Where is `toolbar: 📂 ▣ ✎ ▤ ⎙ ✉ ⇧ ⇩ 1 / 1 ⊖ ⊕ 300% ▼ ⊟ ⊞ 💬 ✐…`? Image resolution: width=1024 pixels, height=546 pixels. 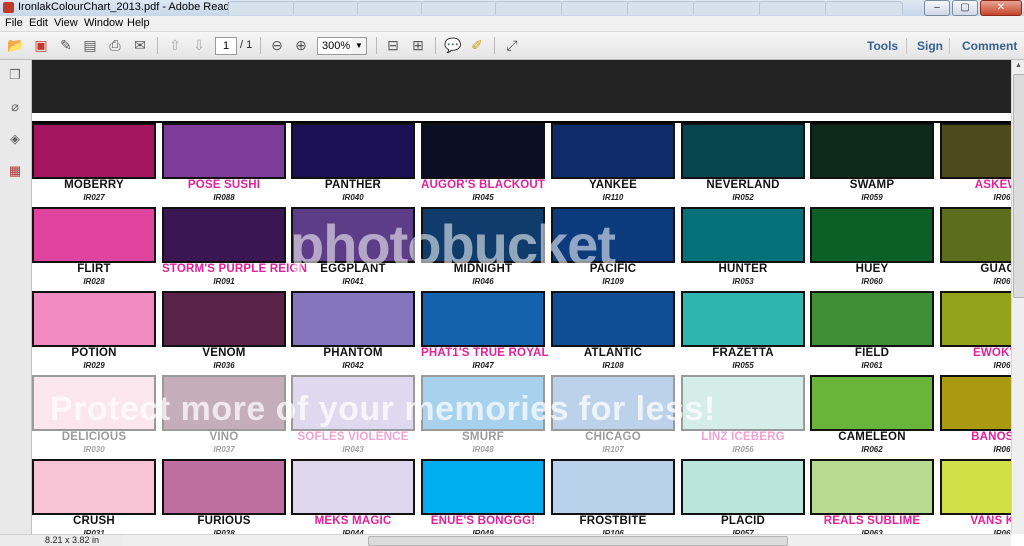 toolbar: 📂 ▣ ✎ ▤ ⎙ ✉ ⇧ ⇩ 1 / 1 ⊖ ⊕ 300% ▼ ⊟ ⊞ 💬 ✐… is located at coordinates (512, 46).